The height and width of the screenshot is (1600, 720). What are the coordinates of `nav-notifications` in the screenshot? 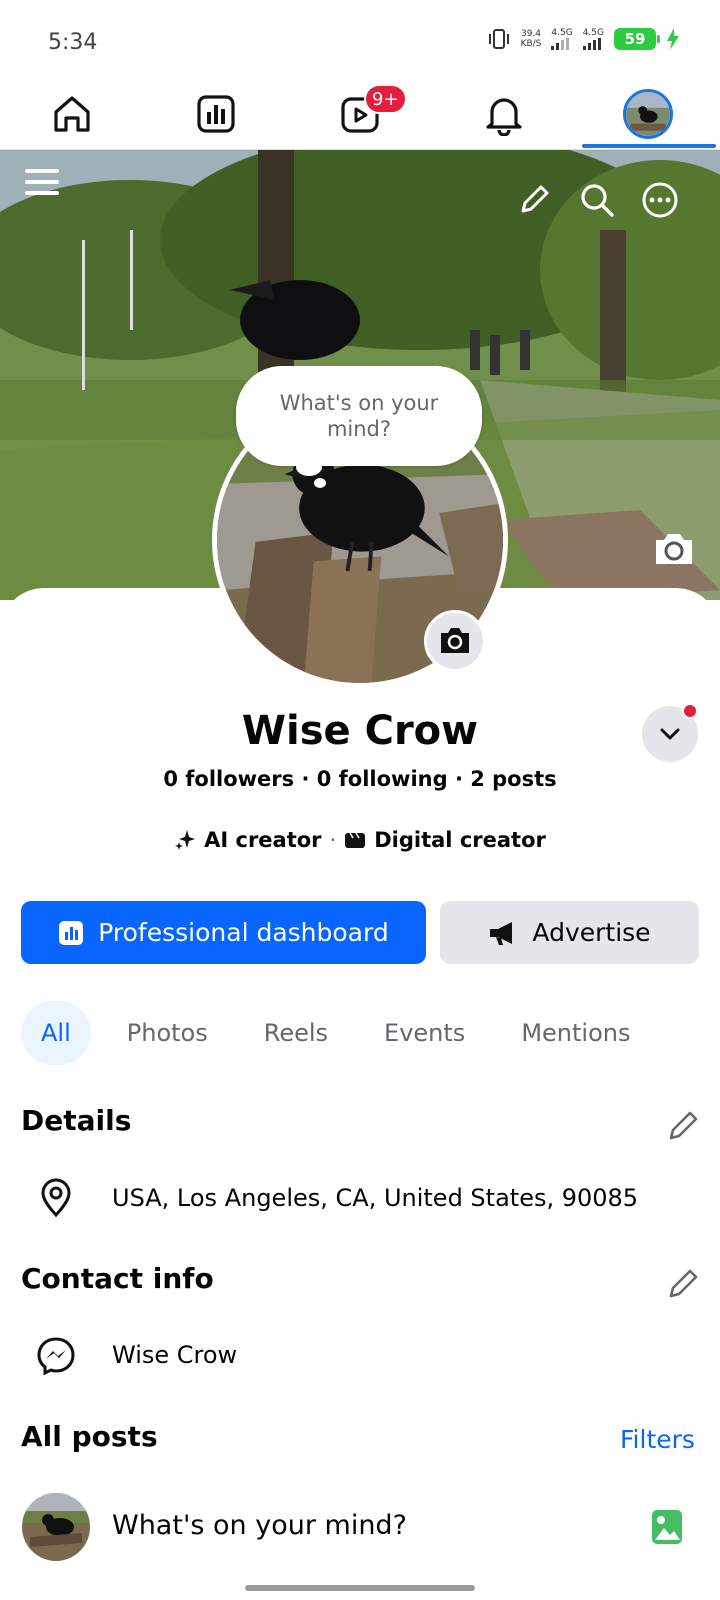 It's located at (504, 114).